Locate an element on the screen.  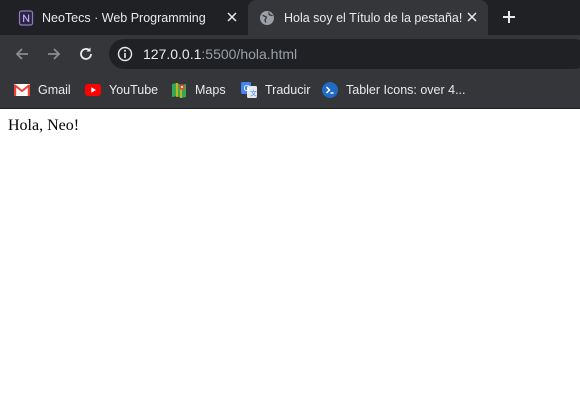
reload-icon is located at coordinates (86, 54).